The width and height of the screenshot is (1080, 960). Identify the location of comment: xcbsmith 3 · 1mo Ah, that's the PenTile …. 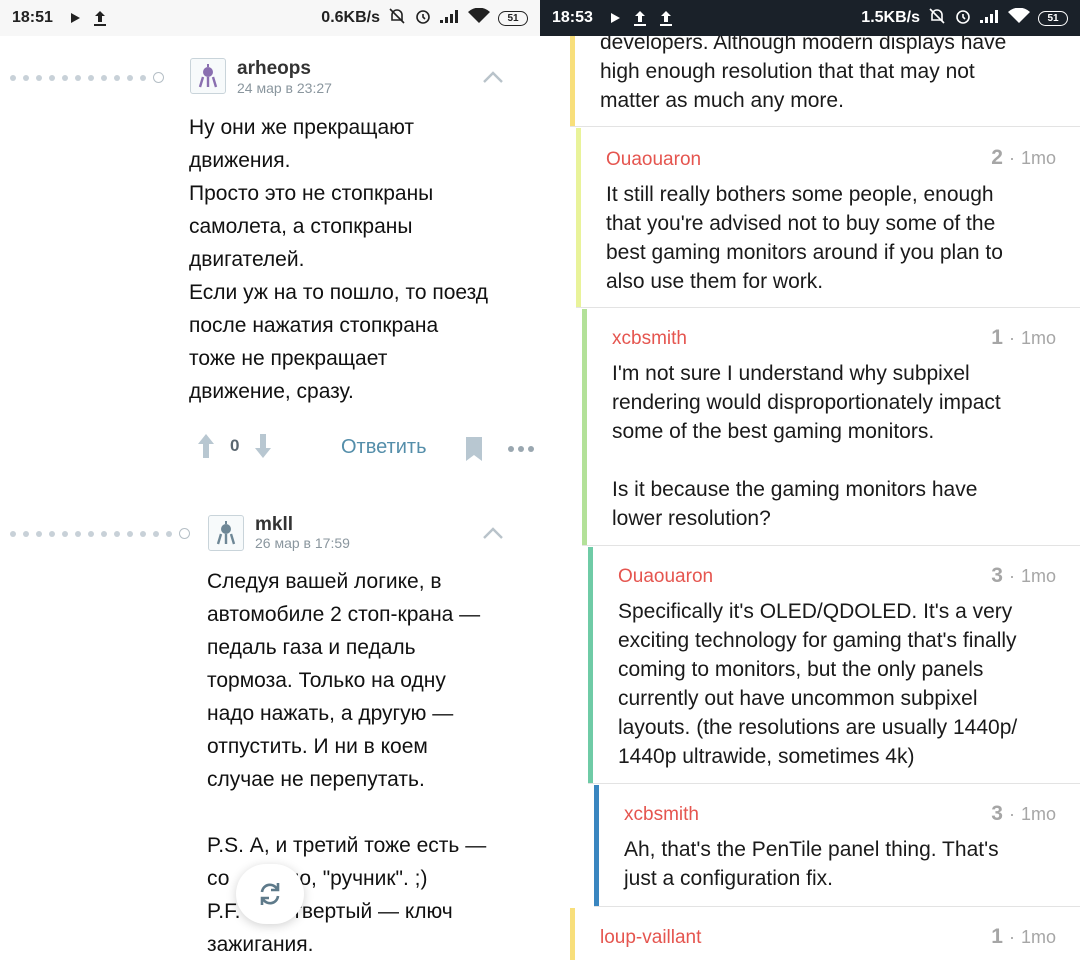
(837, 846).